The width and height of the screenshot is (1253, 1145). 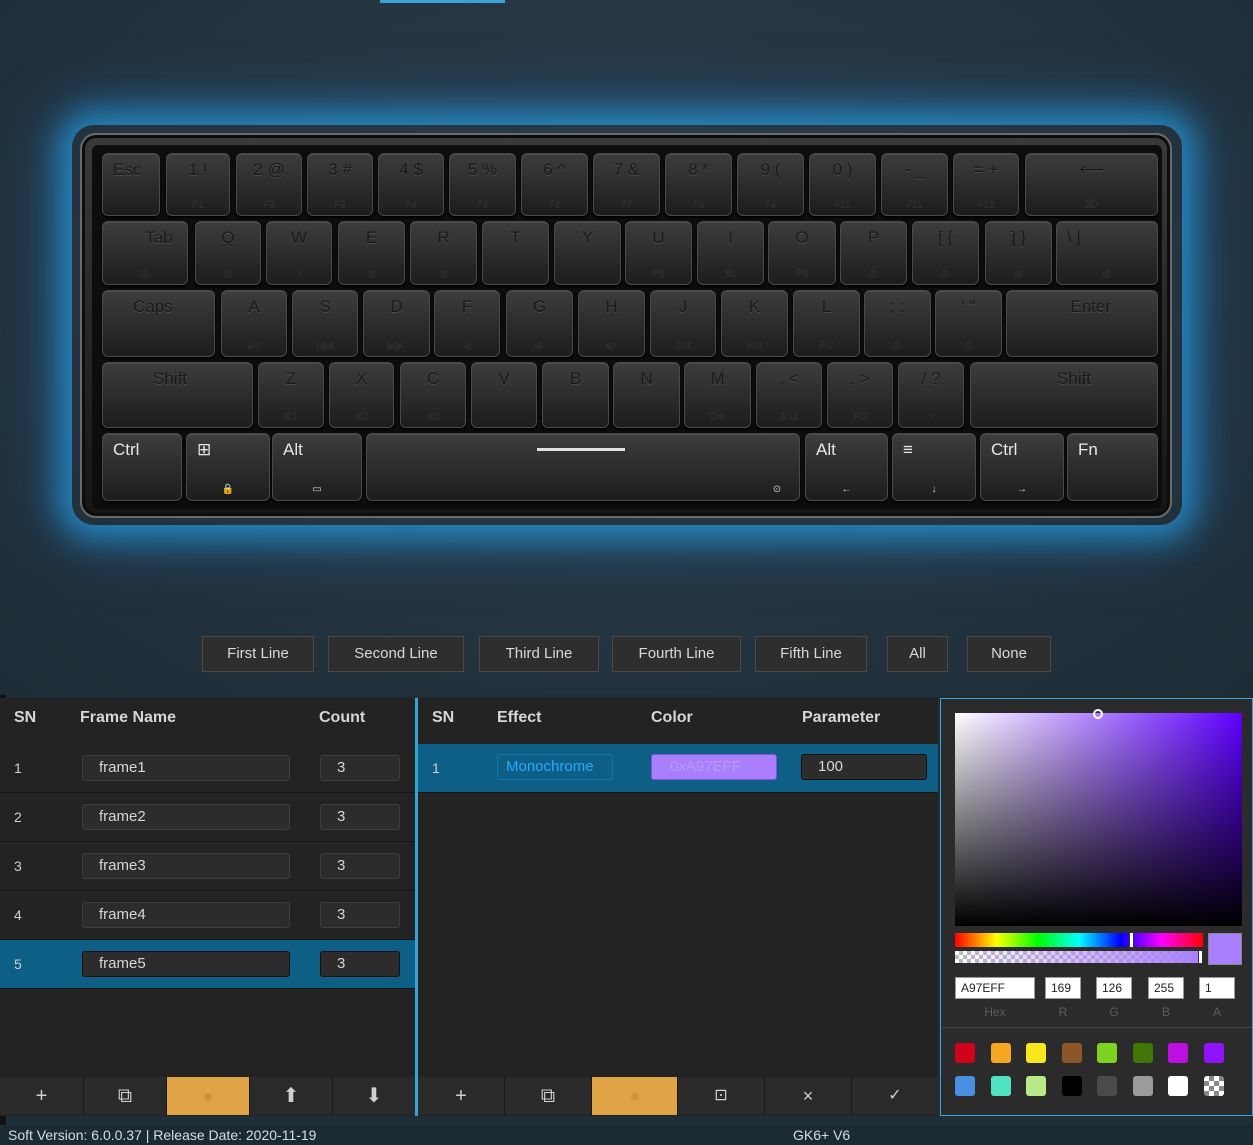 I want to click on keyboard-key: Fn, so click(x=1112, y=467).